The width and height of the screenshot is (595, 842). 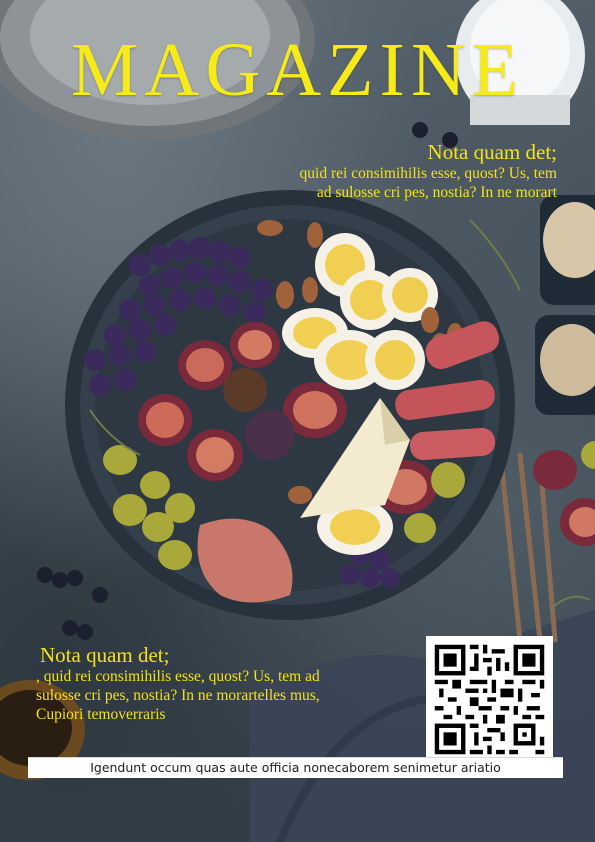 What do you see at coordinates (492, 152) in the screenshot?
I see `teaser-top-heading: Nota quam det;` at bounding box center [492, 152].